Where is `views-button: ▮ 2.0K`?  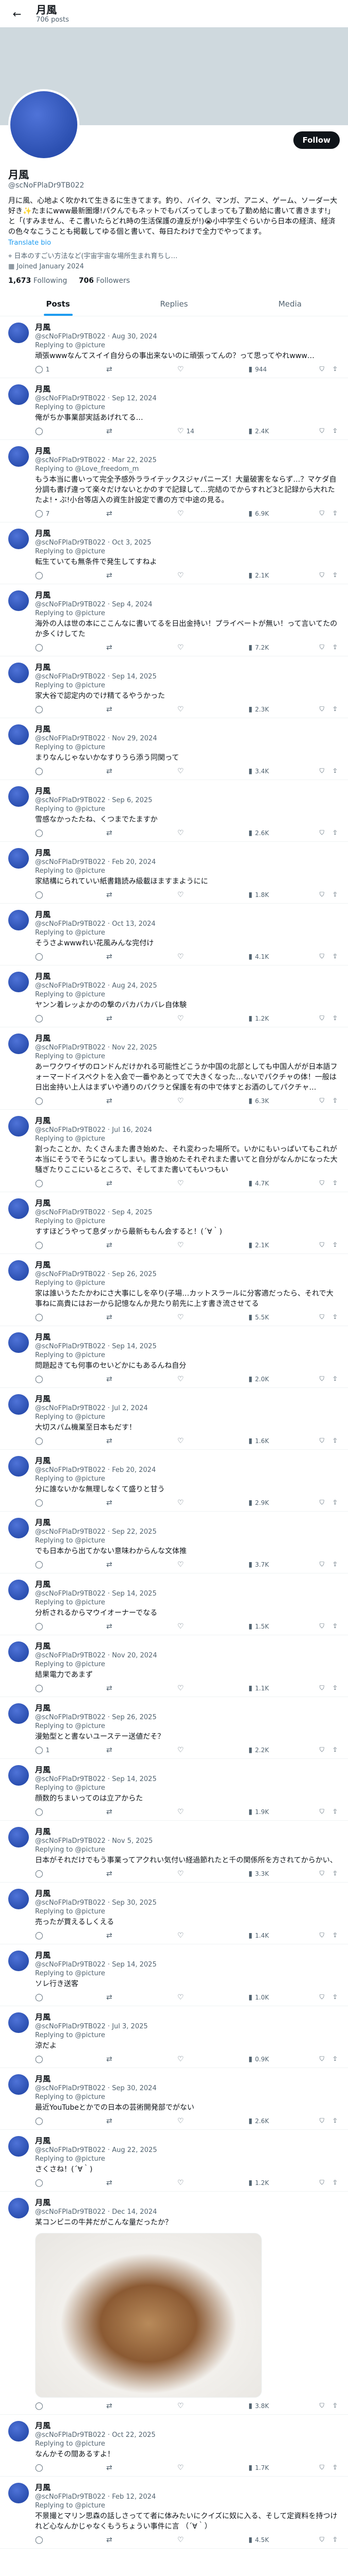 views-button: ▮ 2.0K is located at coordinates (260, 1379).